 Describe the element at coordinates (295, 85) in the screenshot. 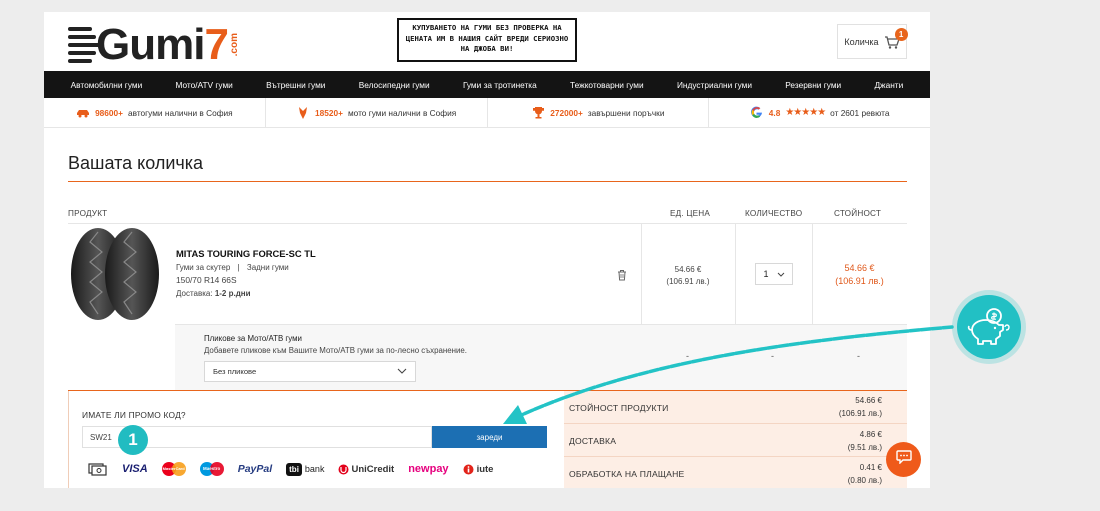

I see `nav-item-inner-tubes: Вътрешни гуми` at that location.